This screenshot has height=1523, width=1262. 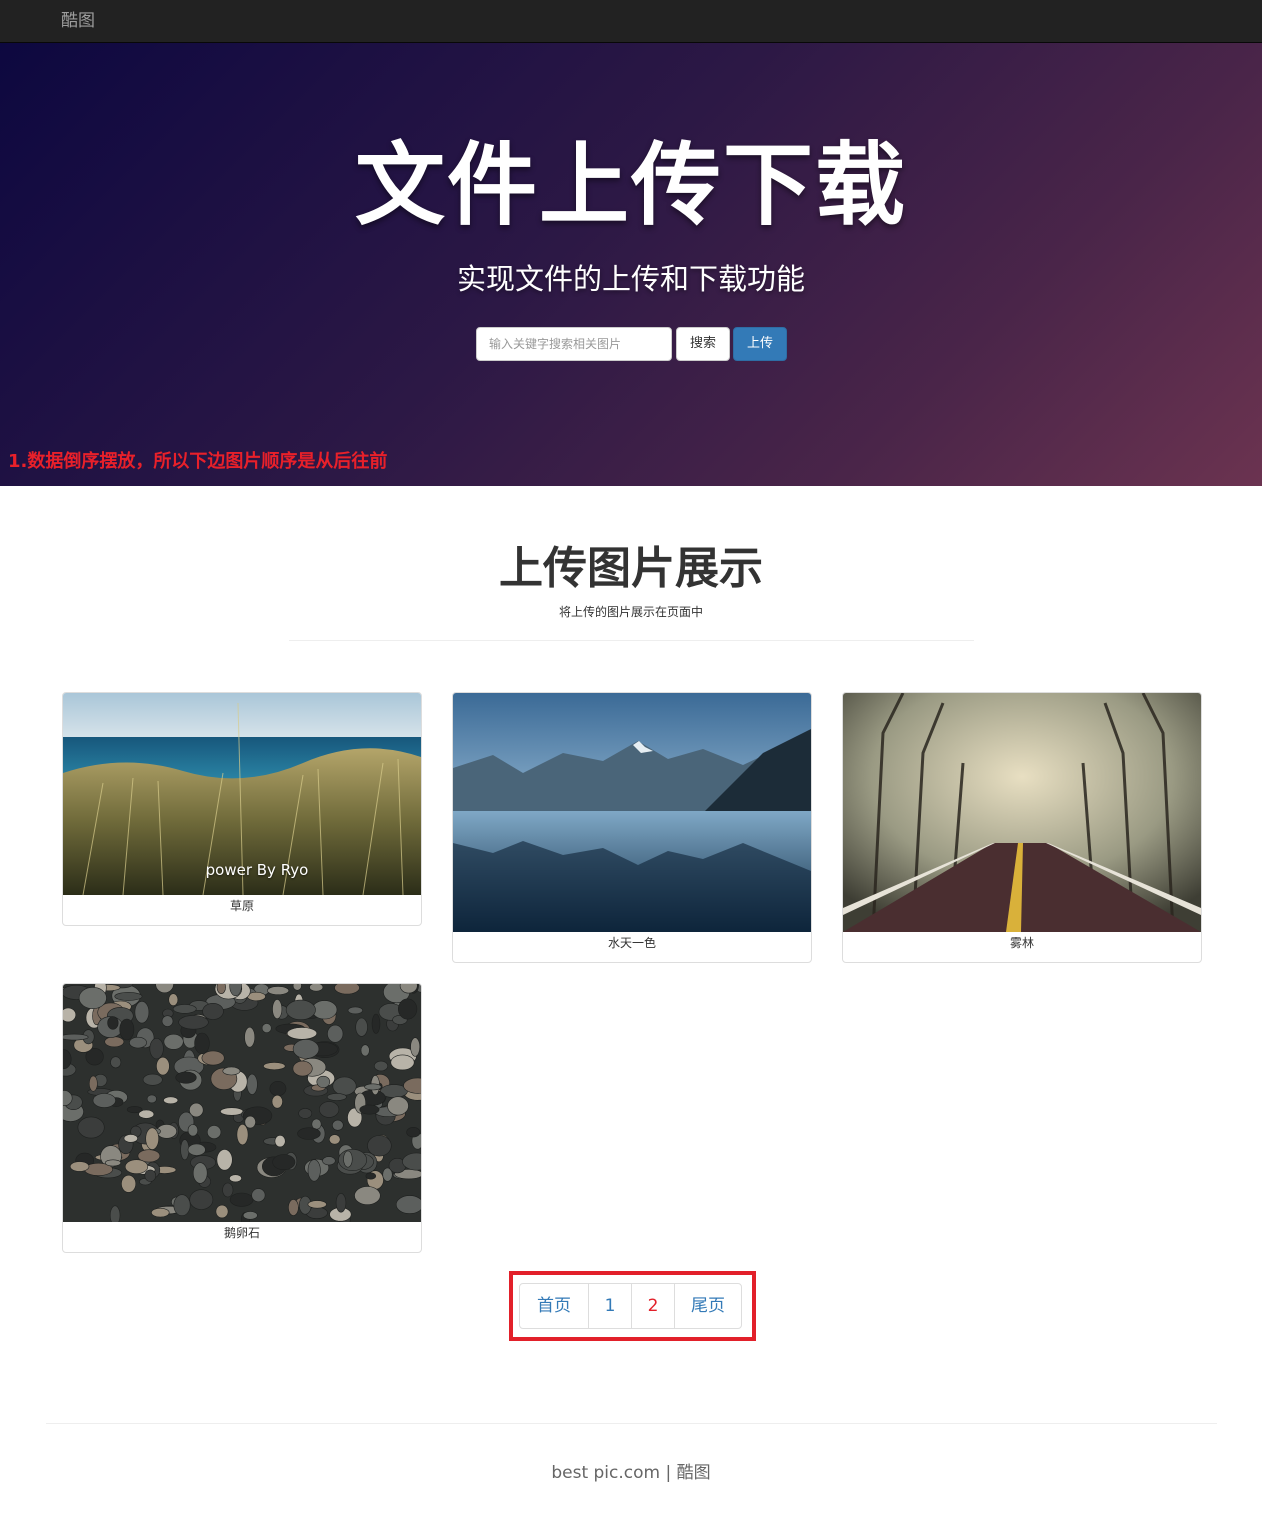 I want to click on search-button: 搜索, so click(x=703, y=344).